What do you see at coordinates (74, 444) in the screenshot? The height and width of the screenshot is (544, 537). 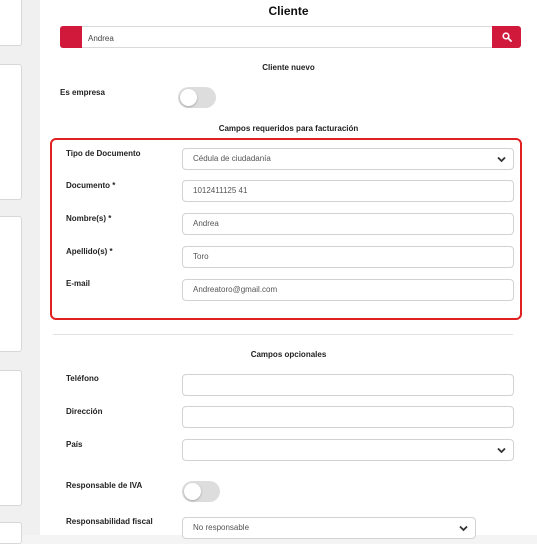 I see `pais-label: País` at bounding box center [74, 444].